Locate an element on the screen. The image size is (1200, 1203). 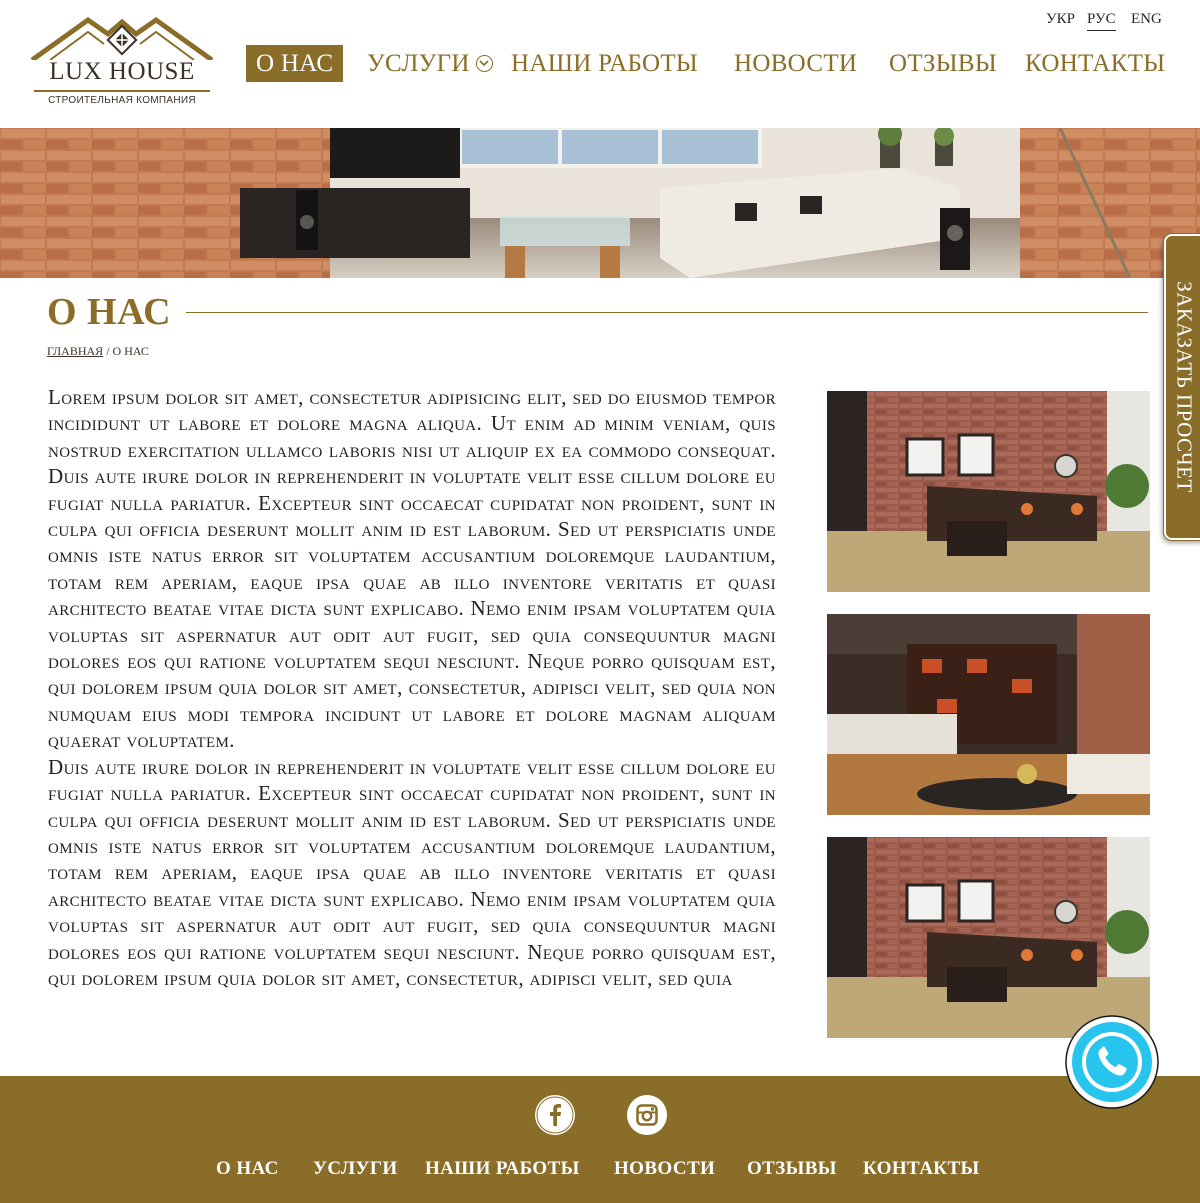
logo-divider is located at coordinates (122, 91).